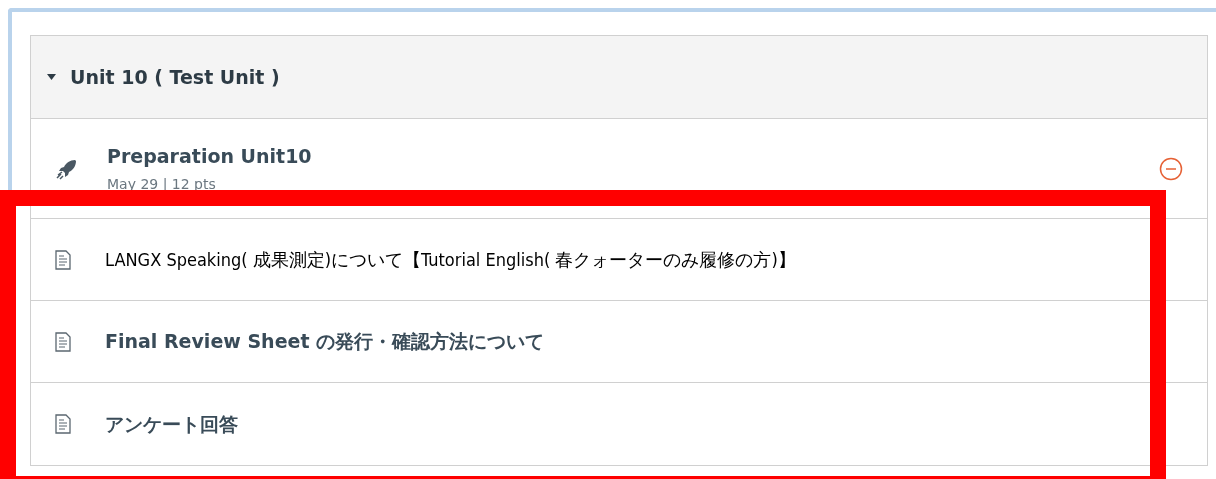 The width and height of the screenshot is (1216, 479). What do you see at coordinates (210, 156) in the screenshot?
I see `item-title: Preparation Unit10` at bounding box center [210, 156].